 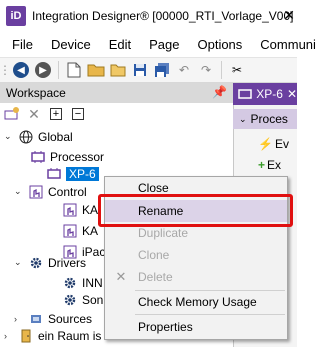 I want to click on menu-communication: Communi, so click(x=285, y=44).